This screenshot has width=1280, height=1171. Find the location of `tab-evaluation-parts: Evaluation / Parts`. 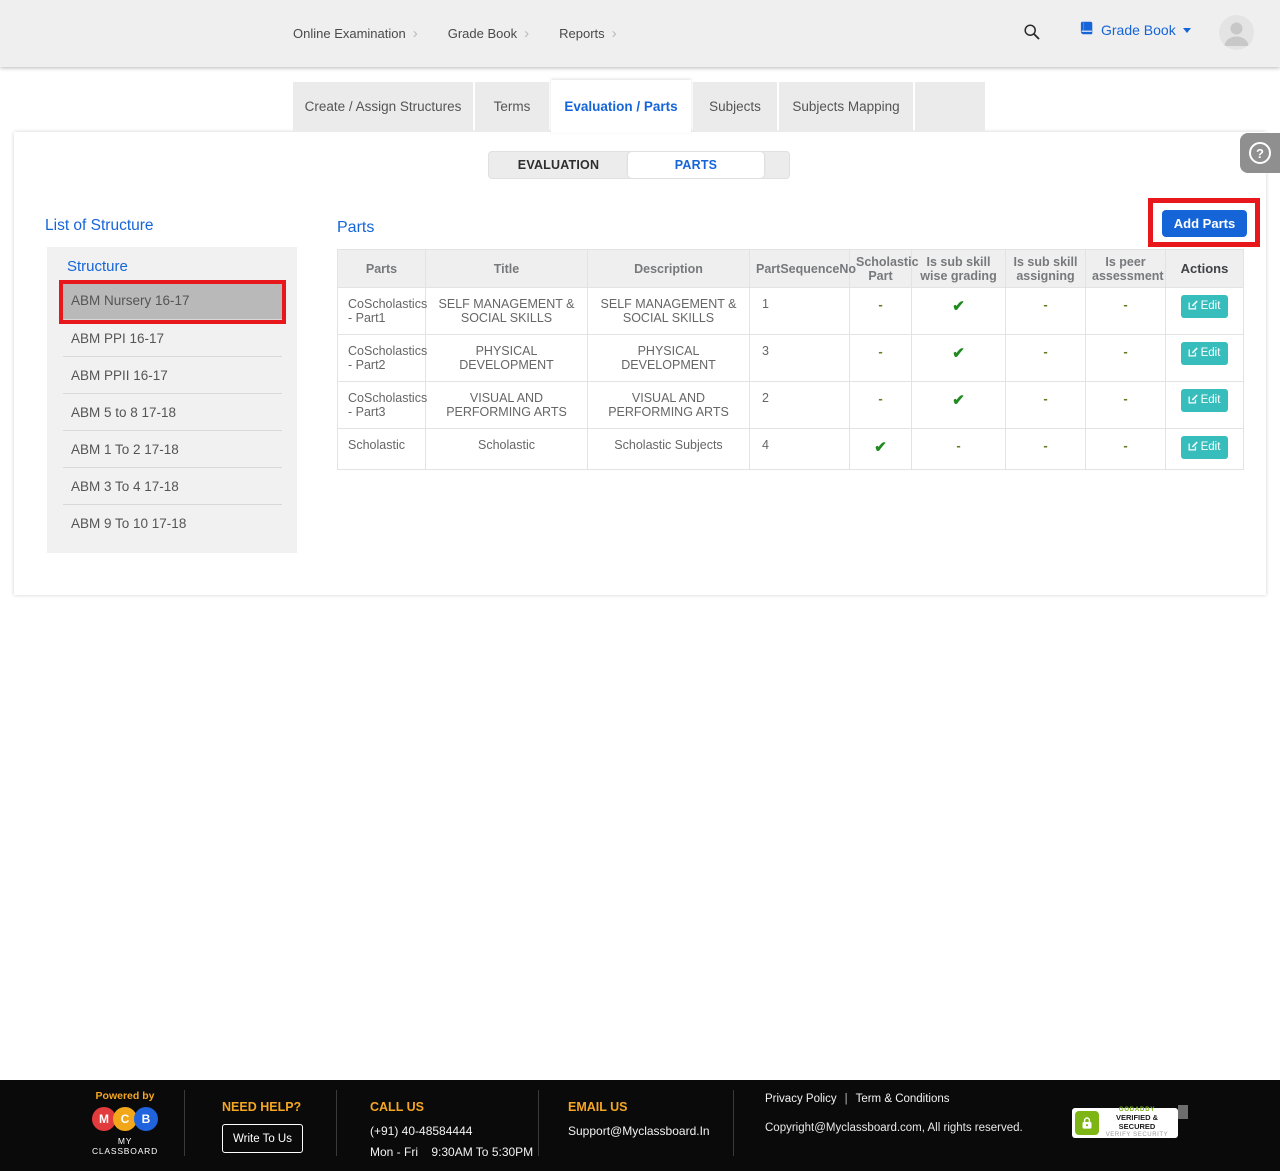

tab-evaluation-parts: Evaluation / Parts is located at coordinates (621, 106).